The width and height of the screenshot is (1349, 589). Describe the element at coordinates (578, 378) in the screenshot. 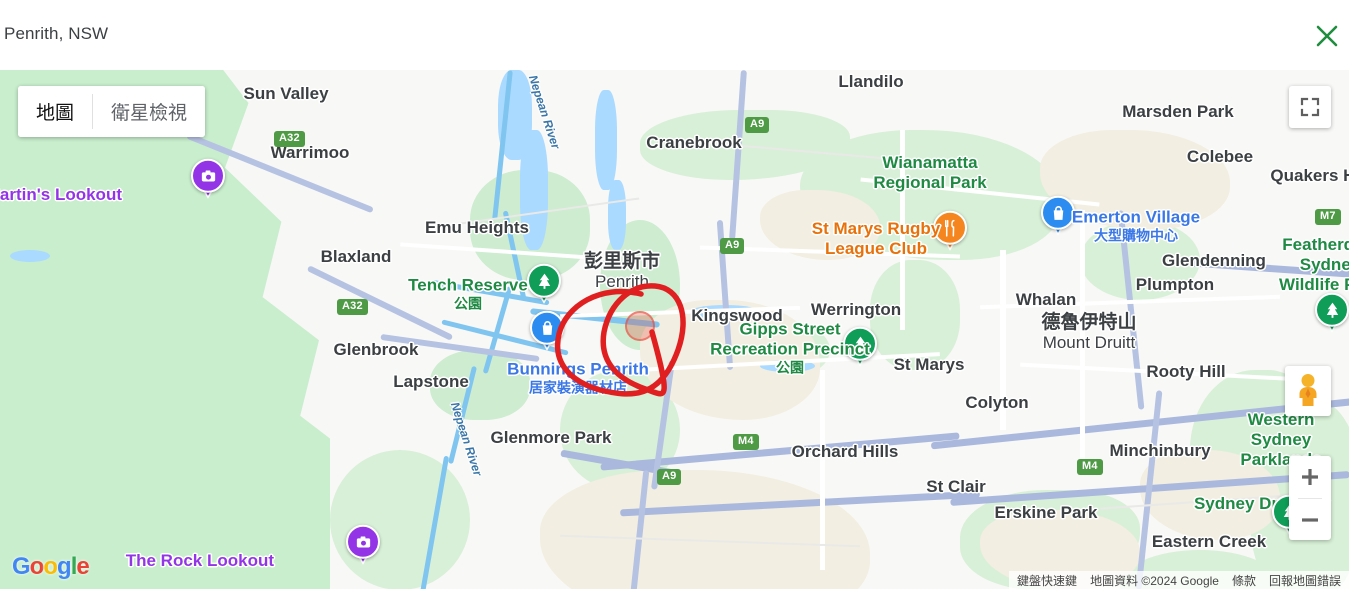

I see `map-poi-label: Bunnings Penrith 居家裝潢器材店` at that location.